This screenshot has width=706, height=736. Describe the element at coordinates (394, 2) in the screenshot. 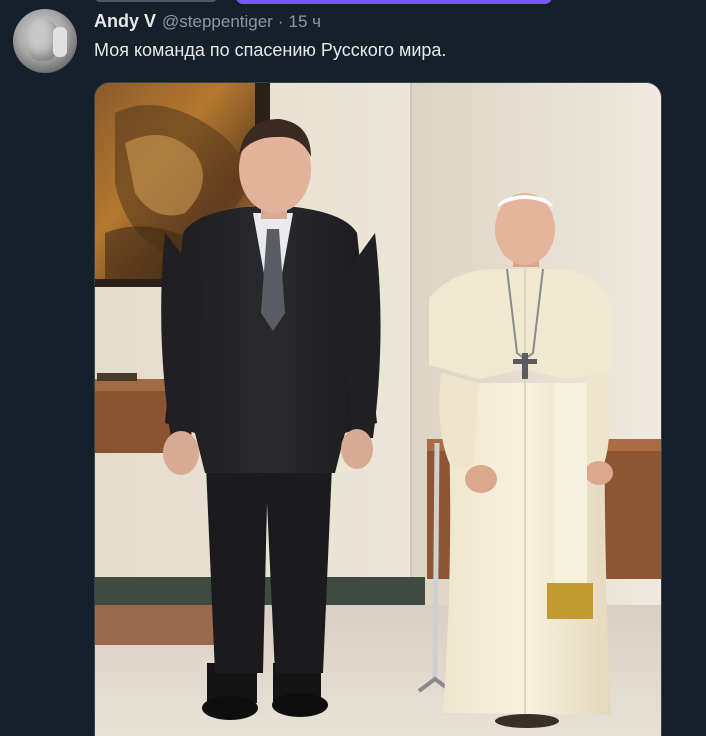

I see `new-tweets-pill` at that location.